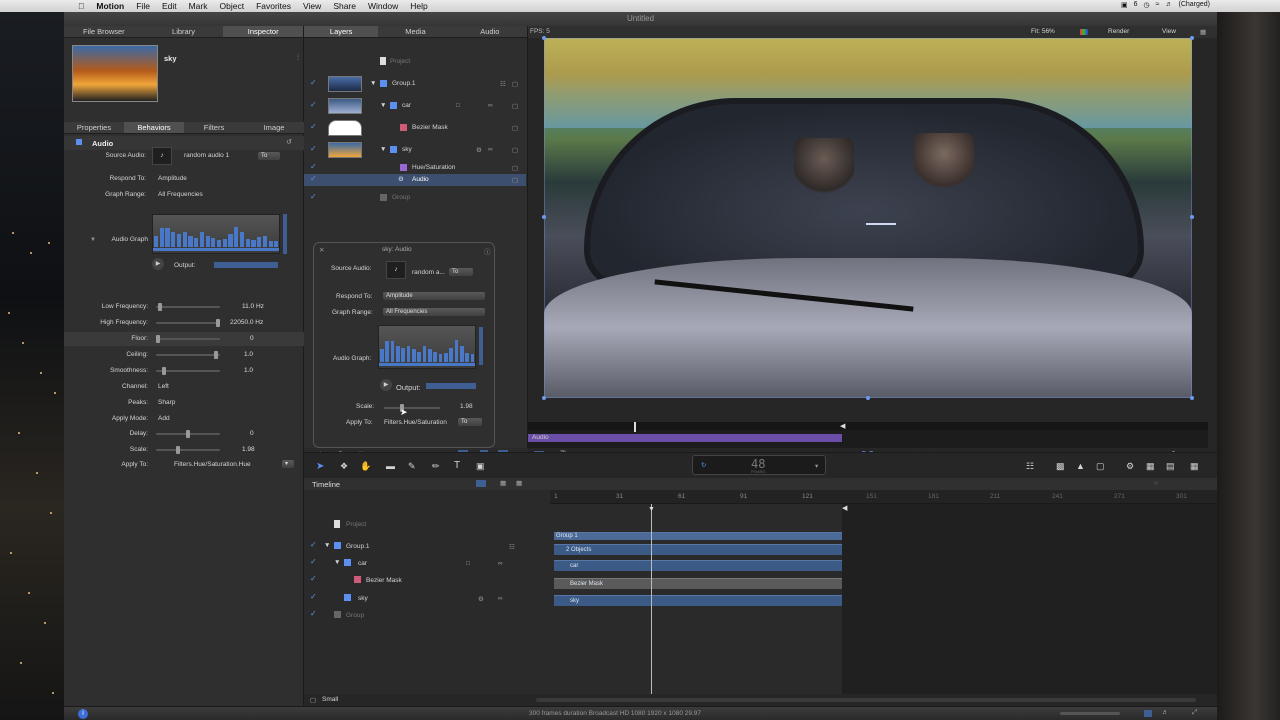  I want to click on handle-tl, so click(544, 38).